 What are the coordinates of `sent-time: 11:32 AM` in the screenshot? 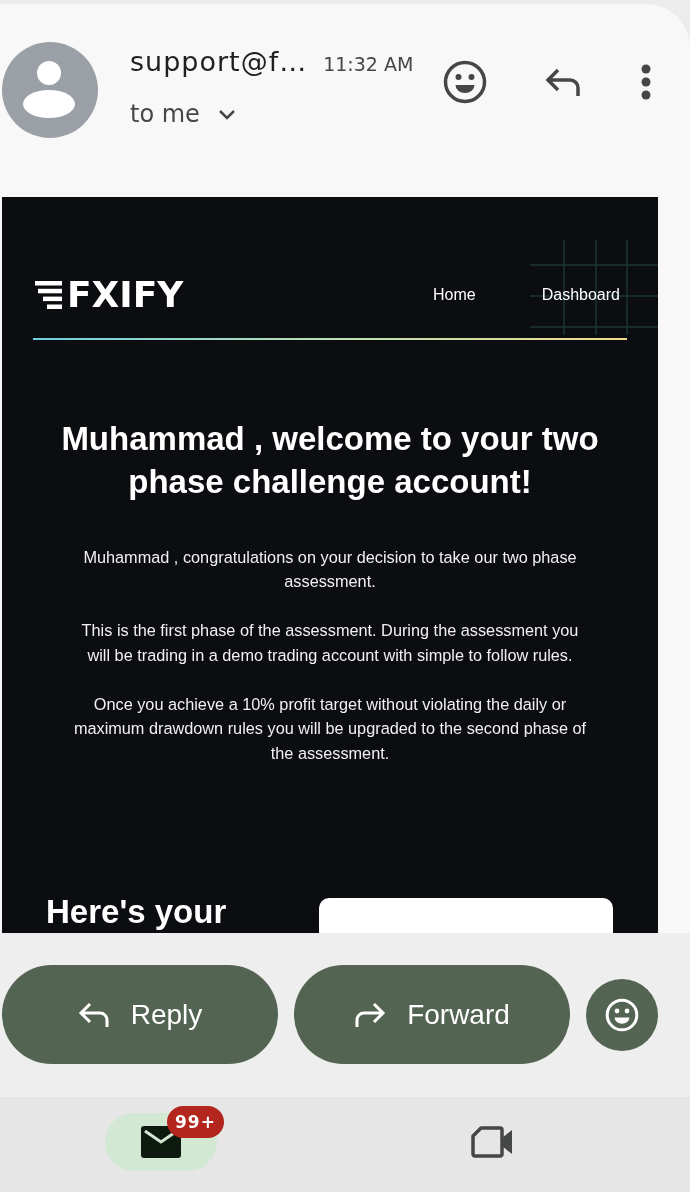 It's located at (368, 64).